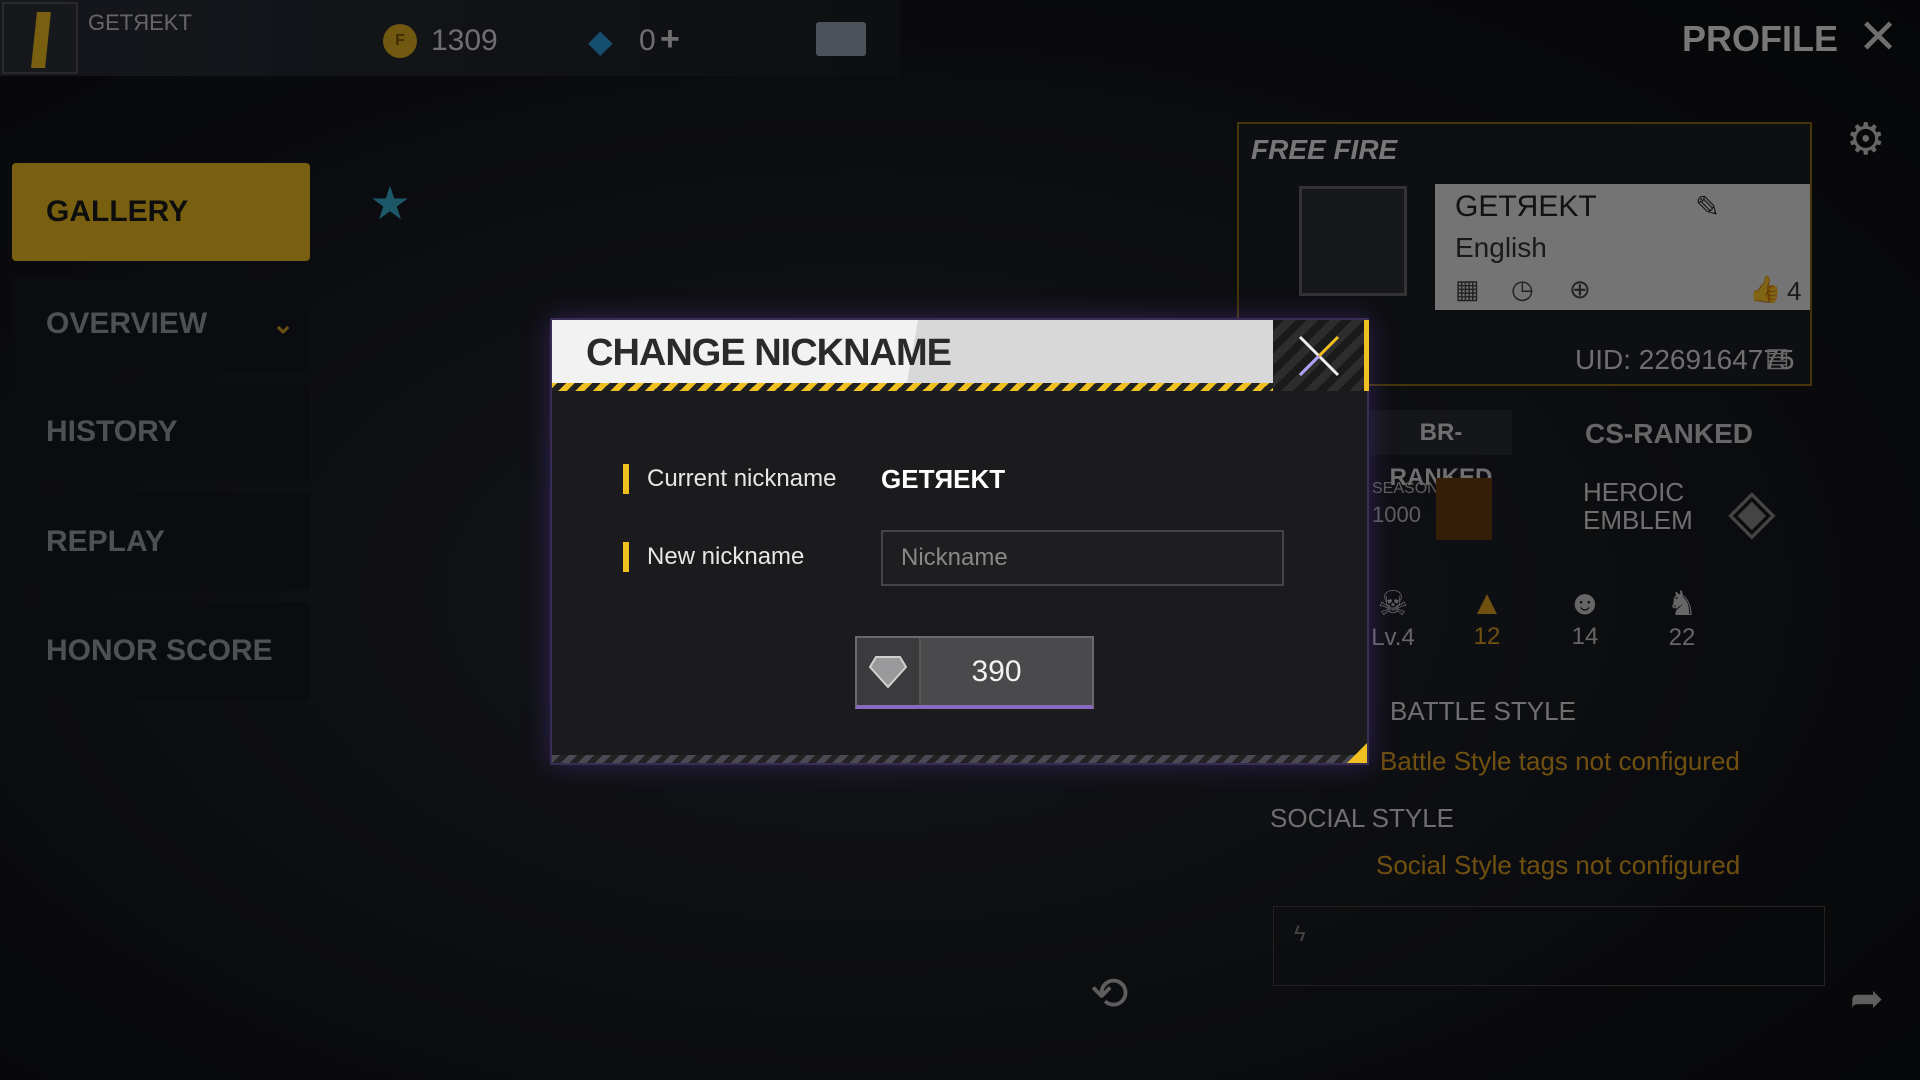  What do you see at coordinates (390, 202) in the screenshot?
I see `rank-emblem-icon: ★` at bounding box center [390, 202].